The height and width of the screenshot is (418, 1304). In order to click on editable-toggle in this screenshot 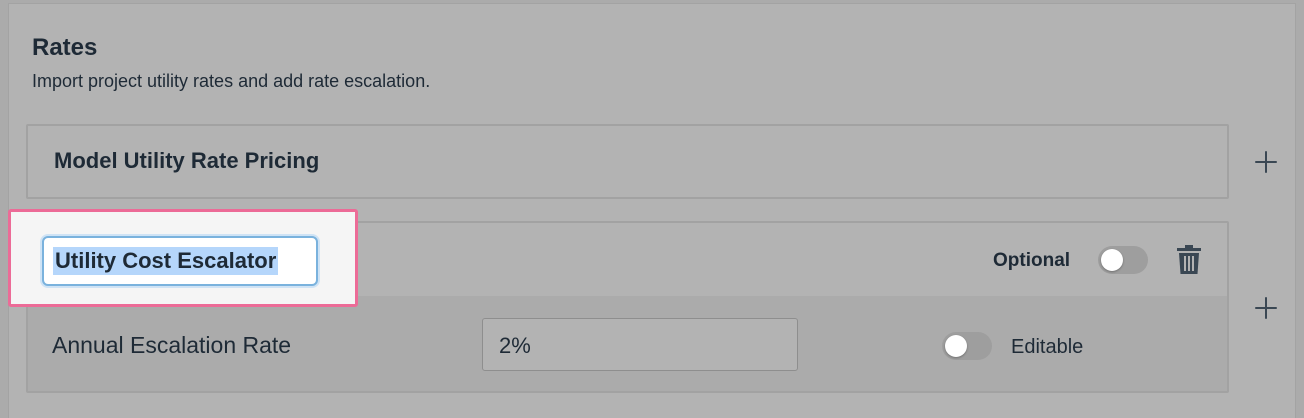, I will do `click(967, 346)`.